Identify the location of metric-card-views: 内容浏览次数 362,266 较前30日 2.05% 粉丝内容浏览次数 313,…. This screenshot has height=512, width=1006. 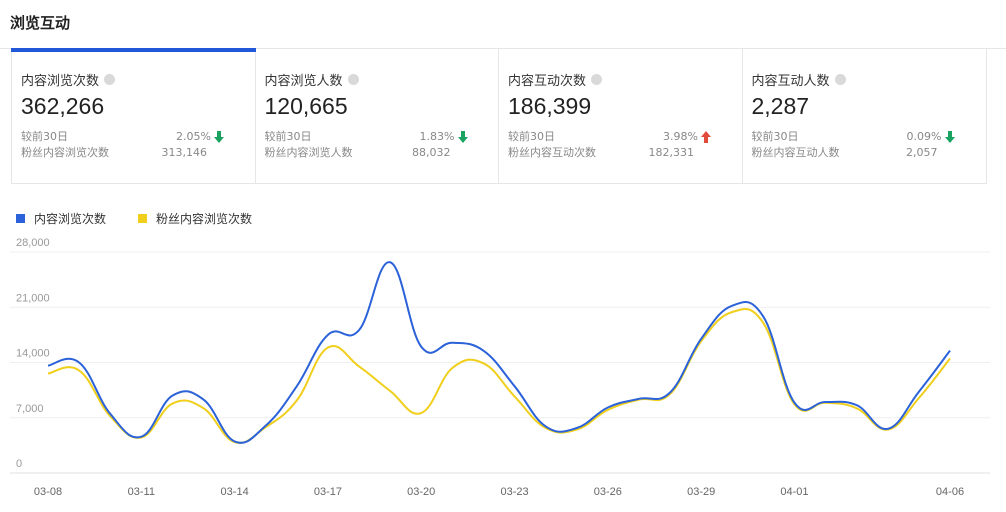
(133, 115).